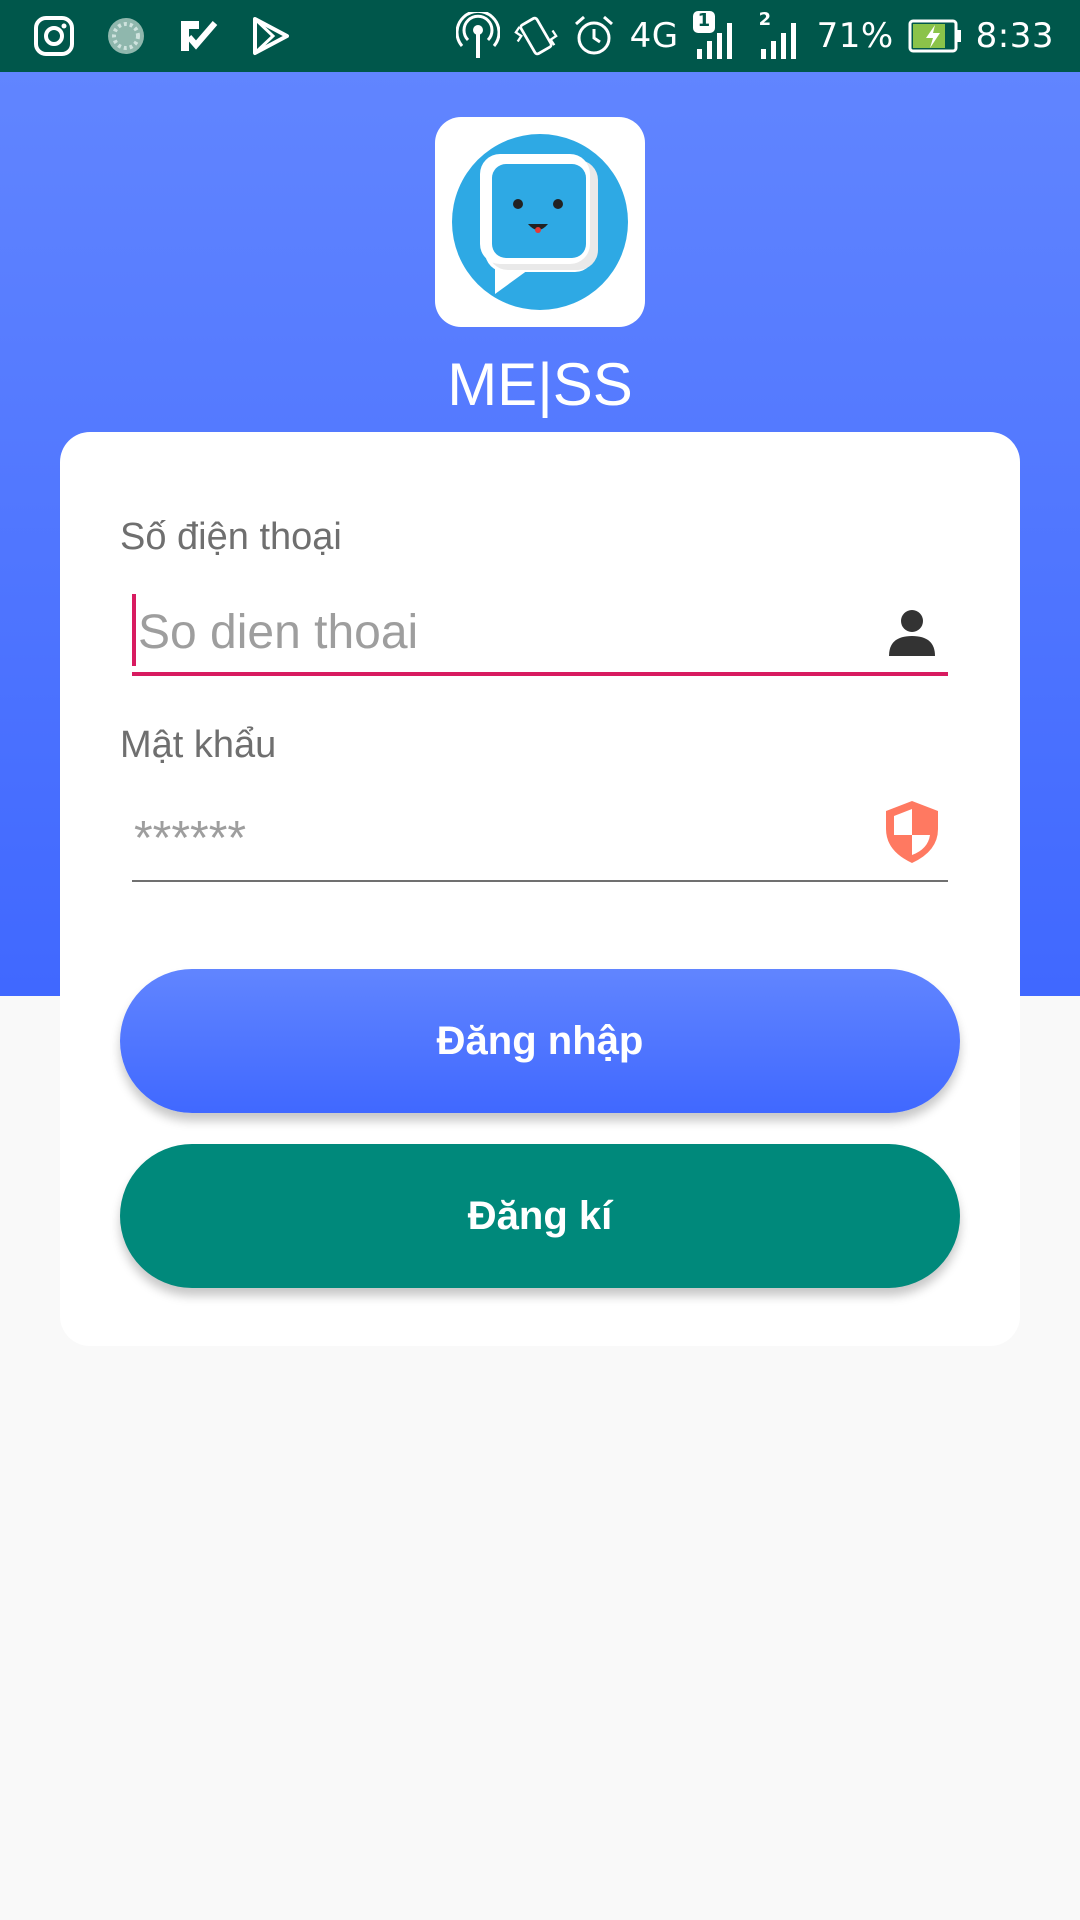 Image resolution: width=1080 pixels, height=1920 pixels. Describe the element at coordinates (540, 674) in the screenshot. I see `phone-underline` at that location.